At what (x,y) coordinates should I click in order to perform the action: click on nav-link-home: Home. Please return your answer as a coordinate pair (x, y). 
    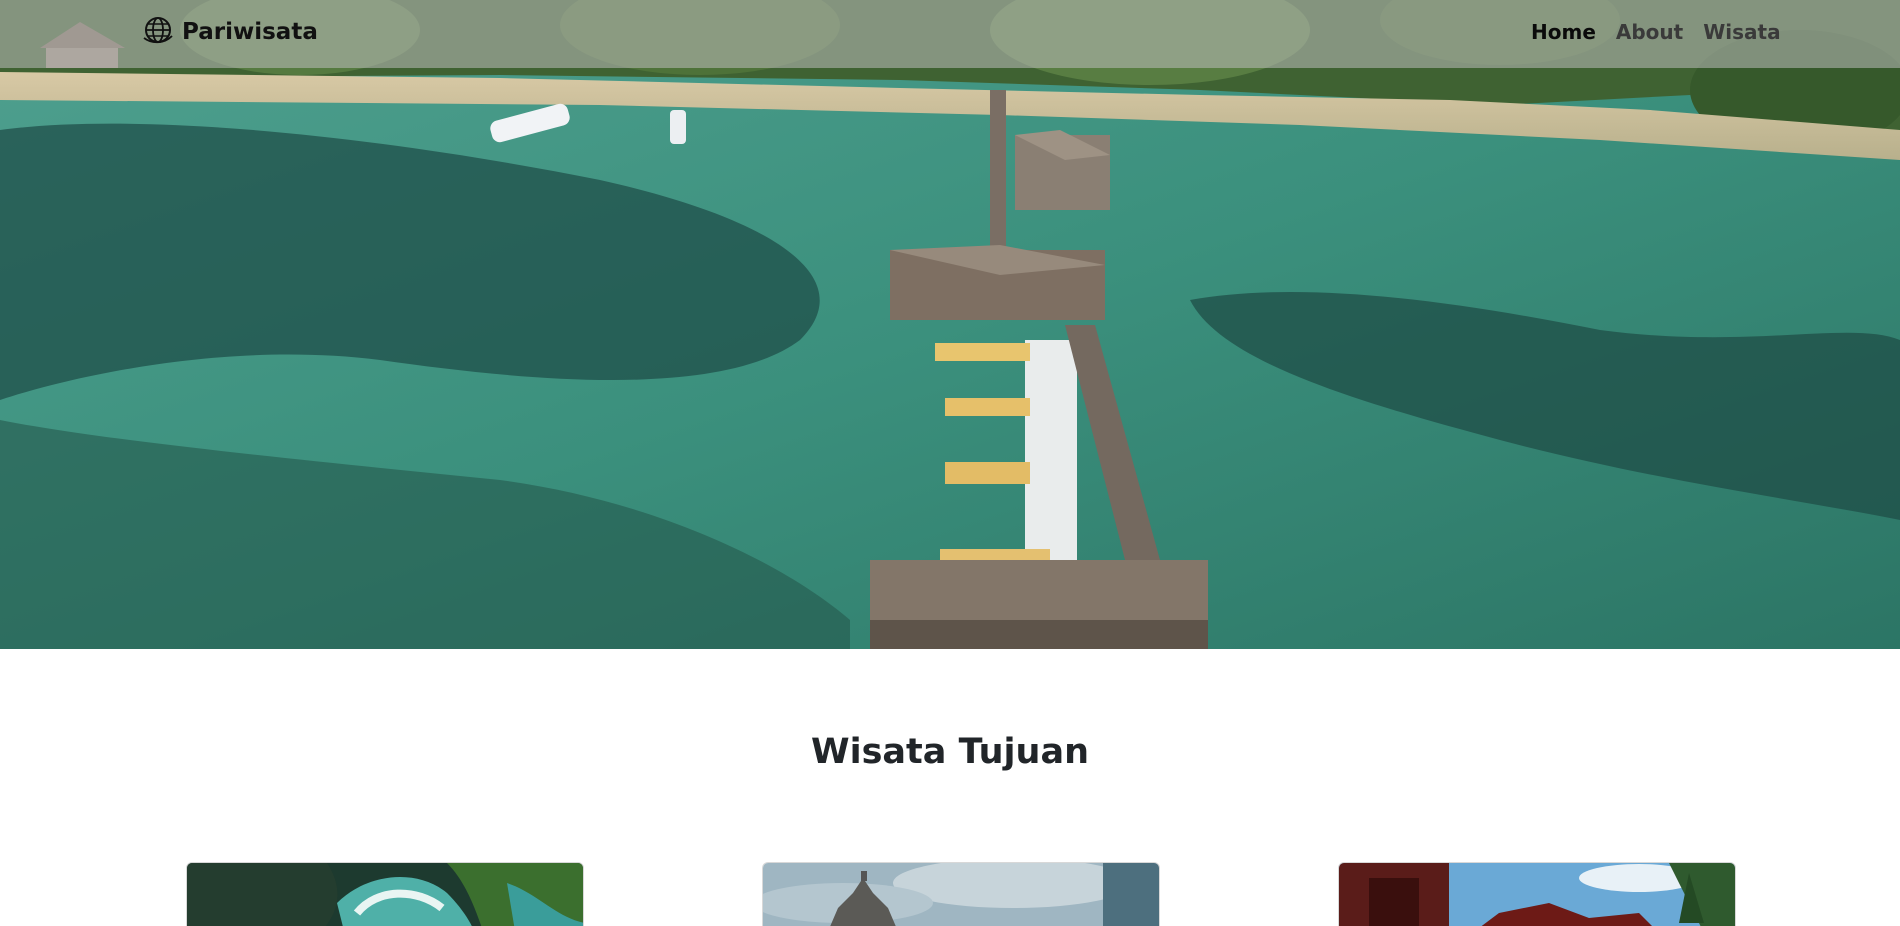
    Looking at the image, I should click on (1563, 32).